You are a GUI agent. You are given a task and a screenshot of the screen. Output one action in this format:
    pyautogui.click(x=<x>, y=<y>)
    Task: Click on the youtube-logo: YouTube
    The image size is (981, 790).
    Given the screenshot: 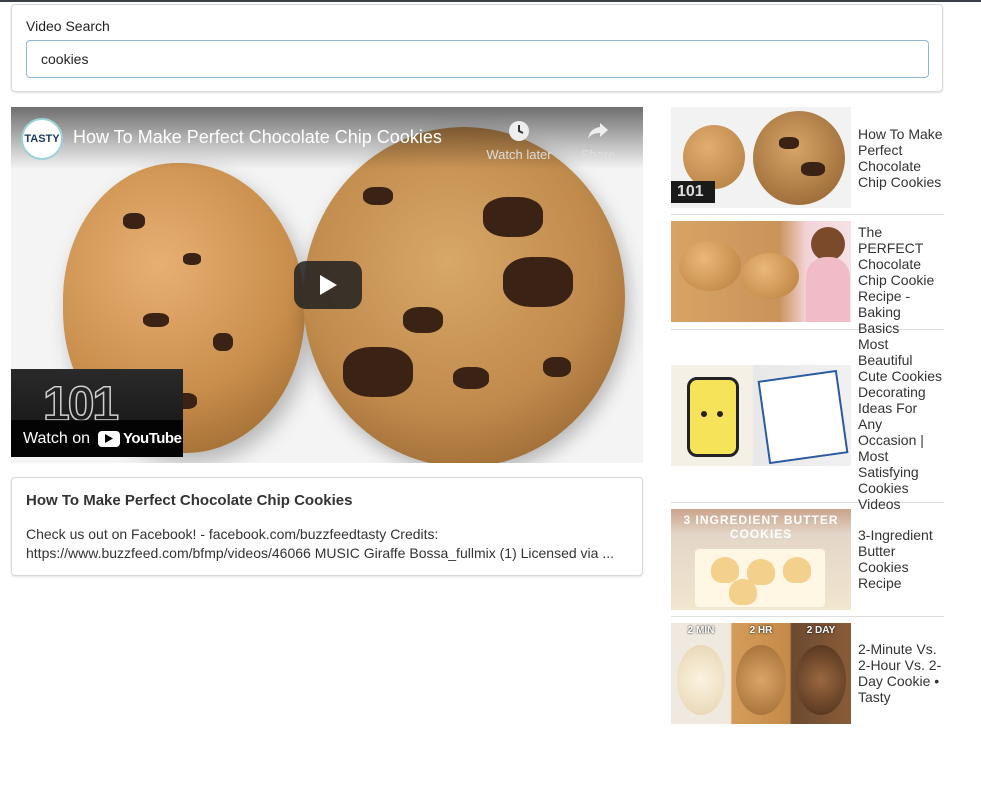 What is the action you would take?
    pyautogui.click(x=140, y=438)
    